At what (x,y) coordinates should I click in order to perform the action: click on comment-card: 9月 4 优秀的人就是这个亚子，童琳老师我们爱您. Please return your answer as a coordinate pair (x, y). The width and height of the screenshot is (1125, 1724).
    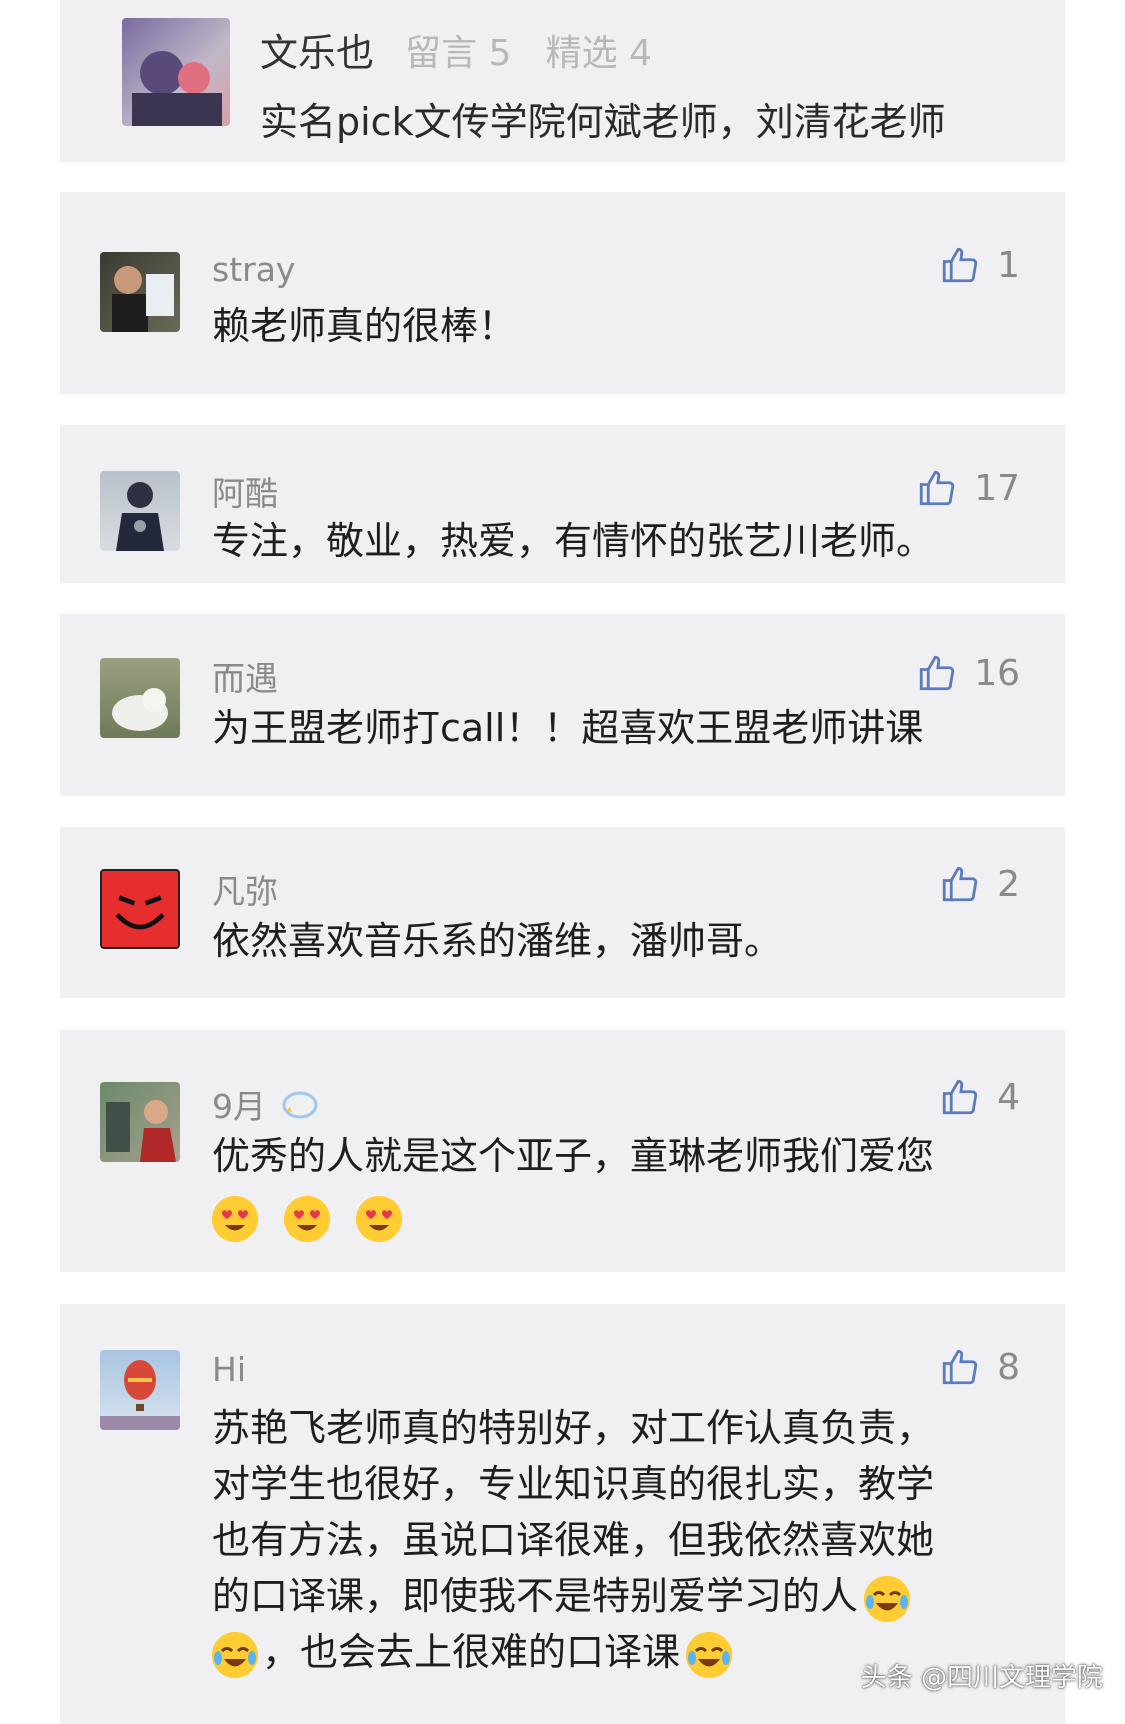
    Looking at the image, I should click on (562, 1151).